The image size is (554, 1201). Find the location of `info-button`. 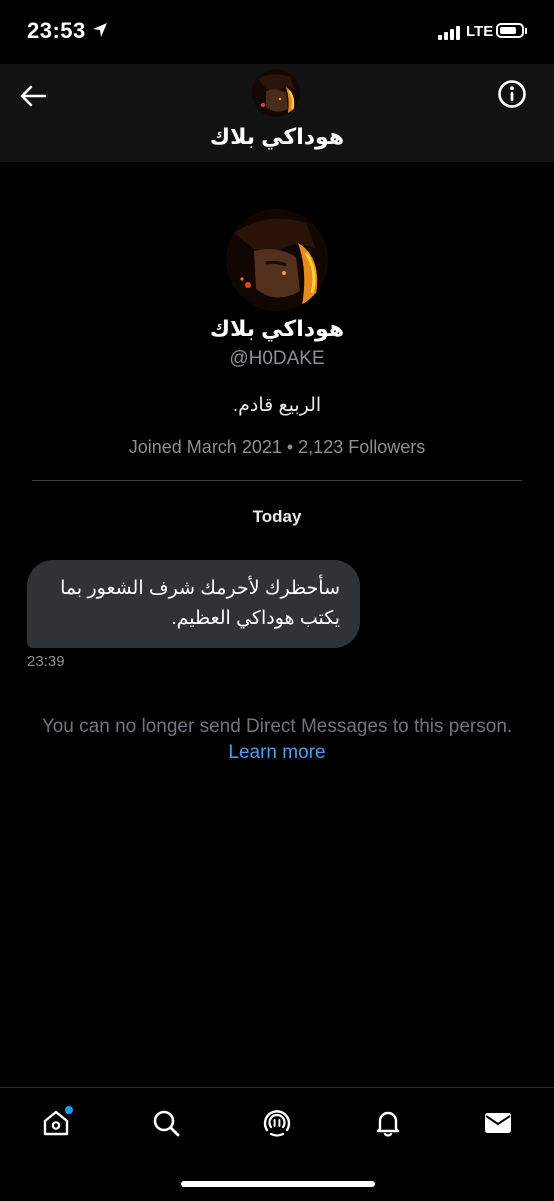

info-button is located at coordinates (512, 94).